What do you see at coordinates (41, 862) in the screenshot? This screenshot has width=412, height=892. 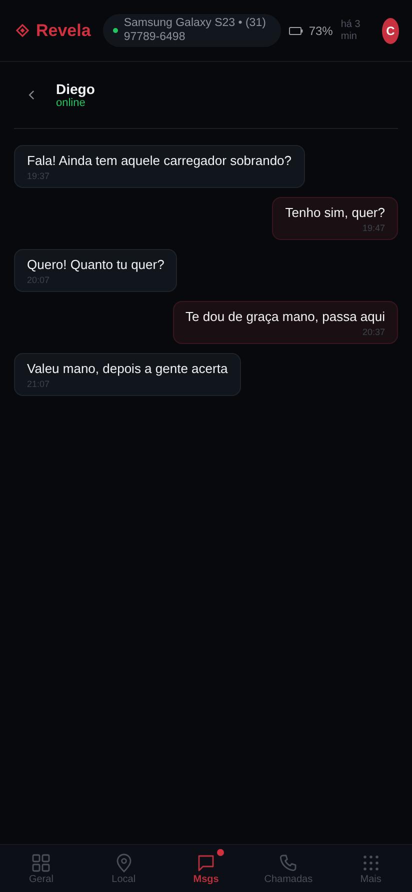 I see `grid-icon` at bounding box center [41, 862].